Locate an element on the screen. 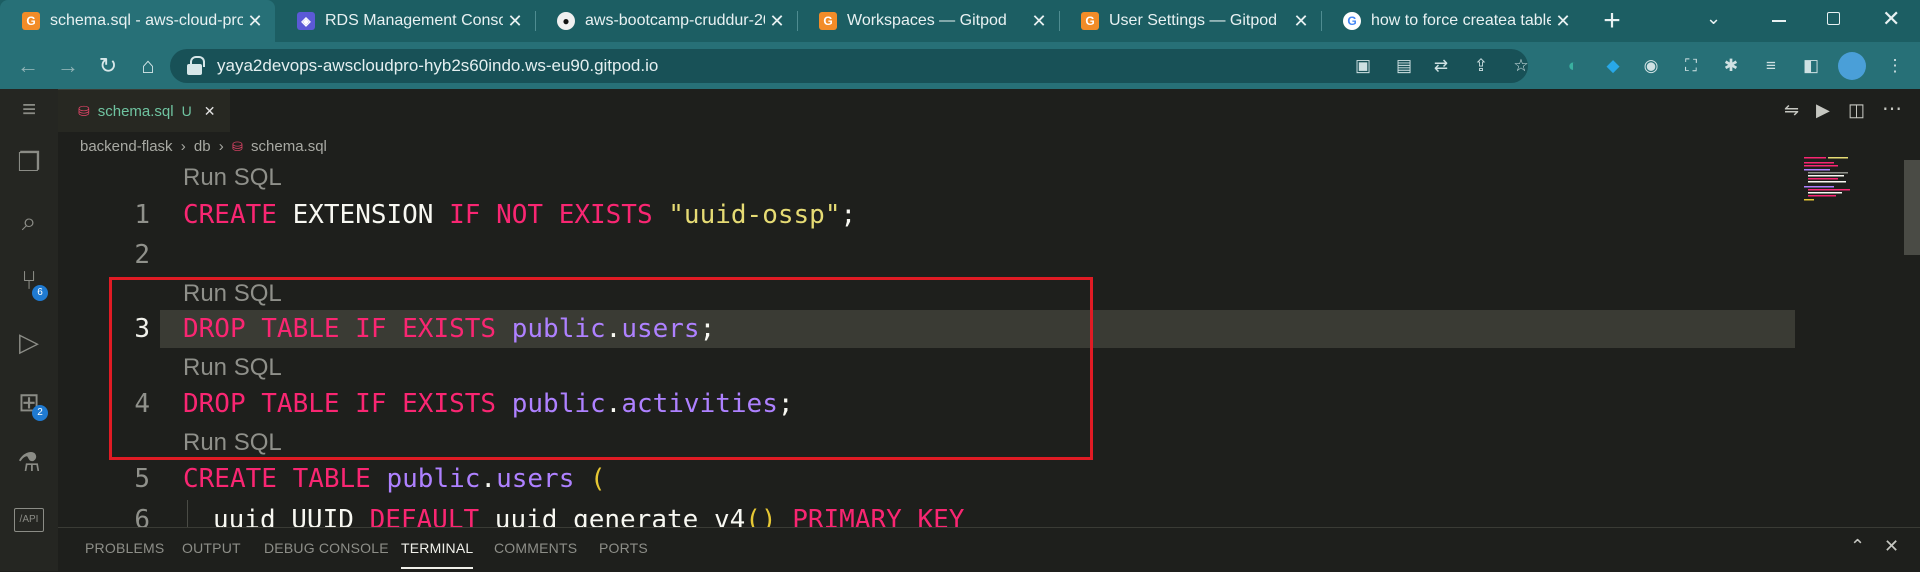 The width and height of the screenshot is (1920, 572). lock-body is located at coordinates (194, 69).